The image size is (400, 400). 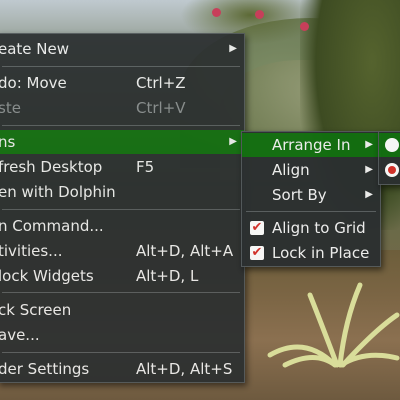 What do you see at coordinates (311, 195) in the screenshot?
I see `submenu-item-sort-by: Sort By ▶` at bounding box center [311, 195].